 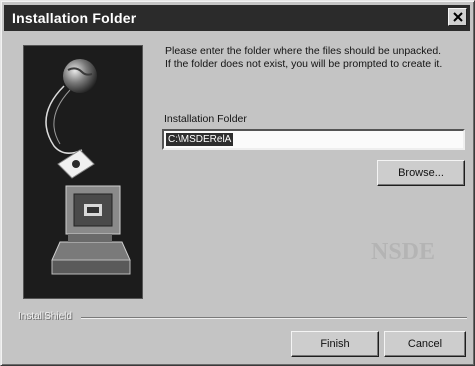 What do you see at coordinates (335, 344) in the screenshot?
I see `finish-button: Finish` at bounding box center [335, 344].